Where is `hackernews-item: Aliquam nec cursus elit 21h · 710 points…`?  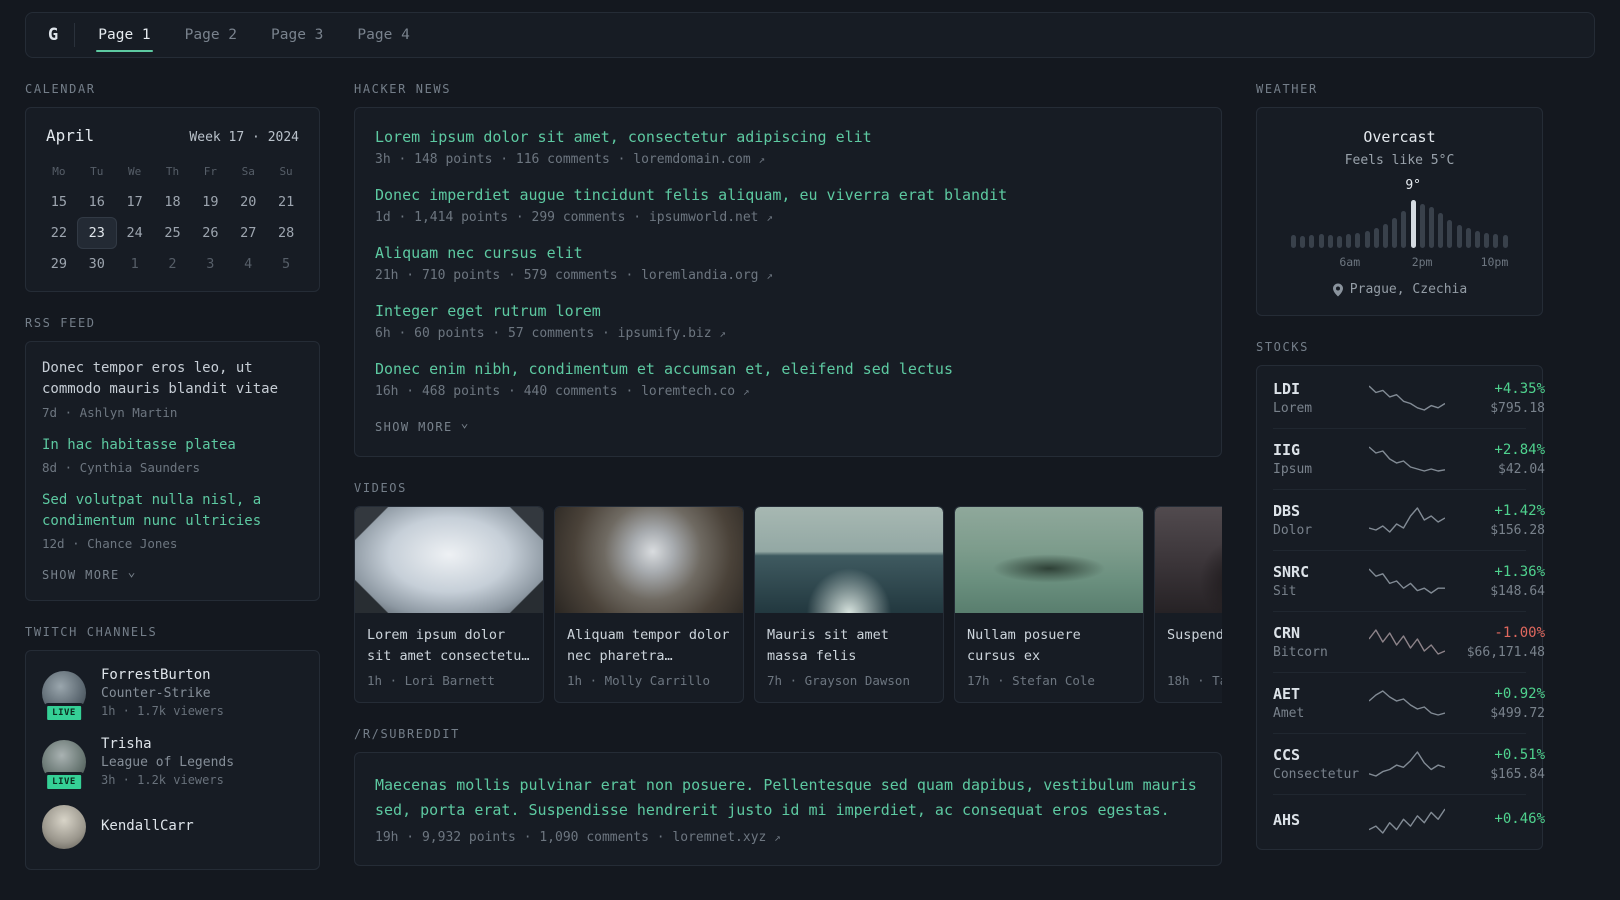
hackernews-item: Aliquam nec cursus elit 21h · 710 points… is located at coordinates (788, 263).